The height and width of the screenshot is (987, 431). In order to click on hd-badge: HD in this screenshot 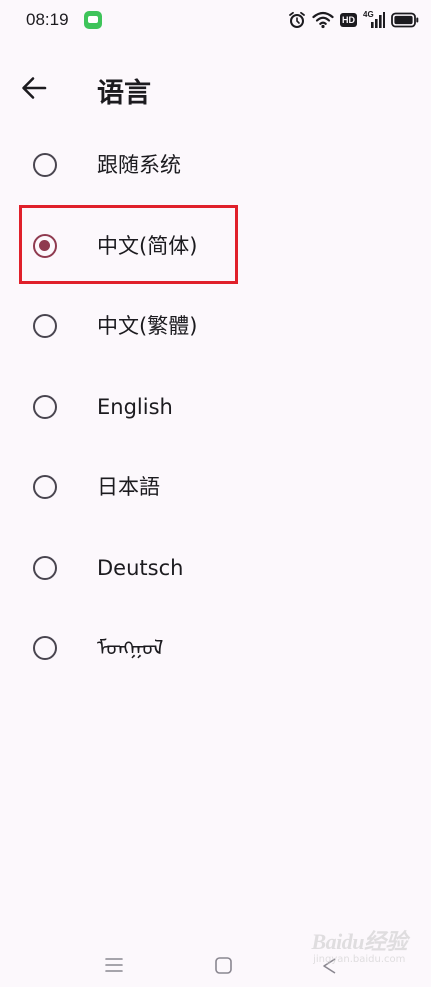, I will do `click(348, 20)`.